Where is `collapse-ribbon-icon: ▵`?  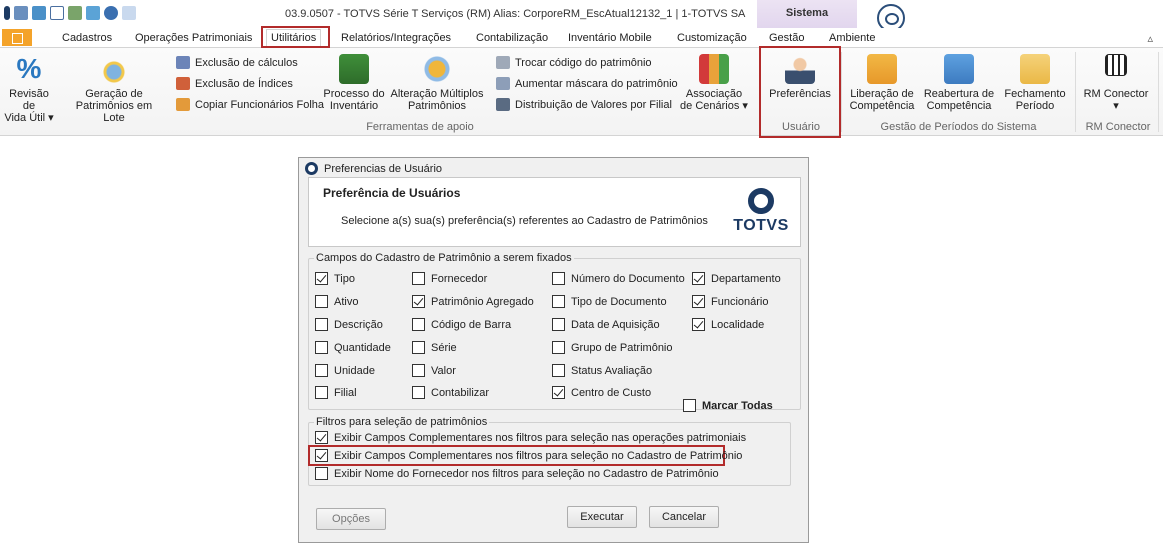
collapse-ribbon-icon: ▵ is located at coordinates (1150, 38).